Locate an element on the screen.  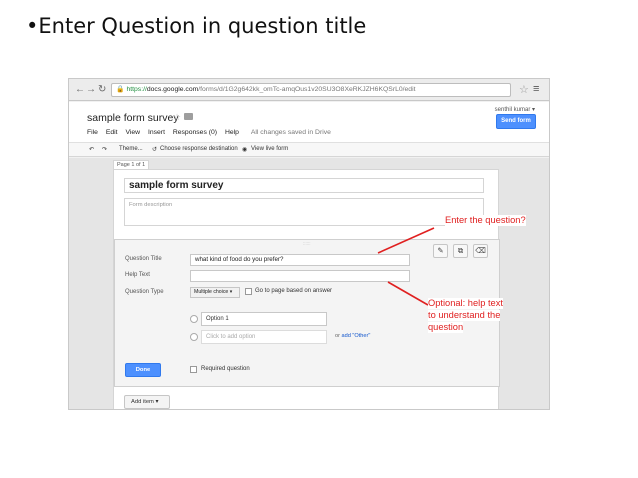
menu-responses: Responses (0) is located at coordinates (195, 132).